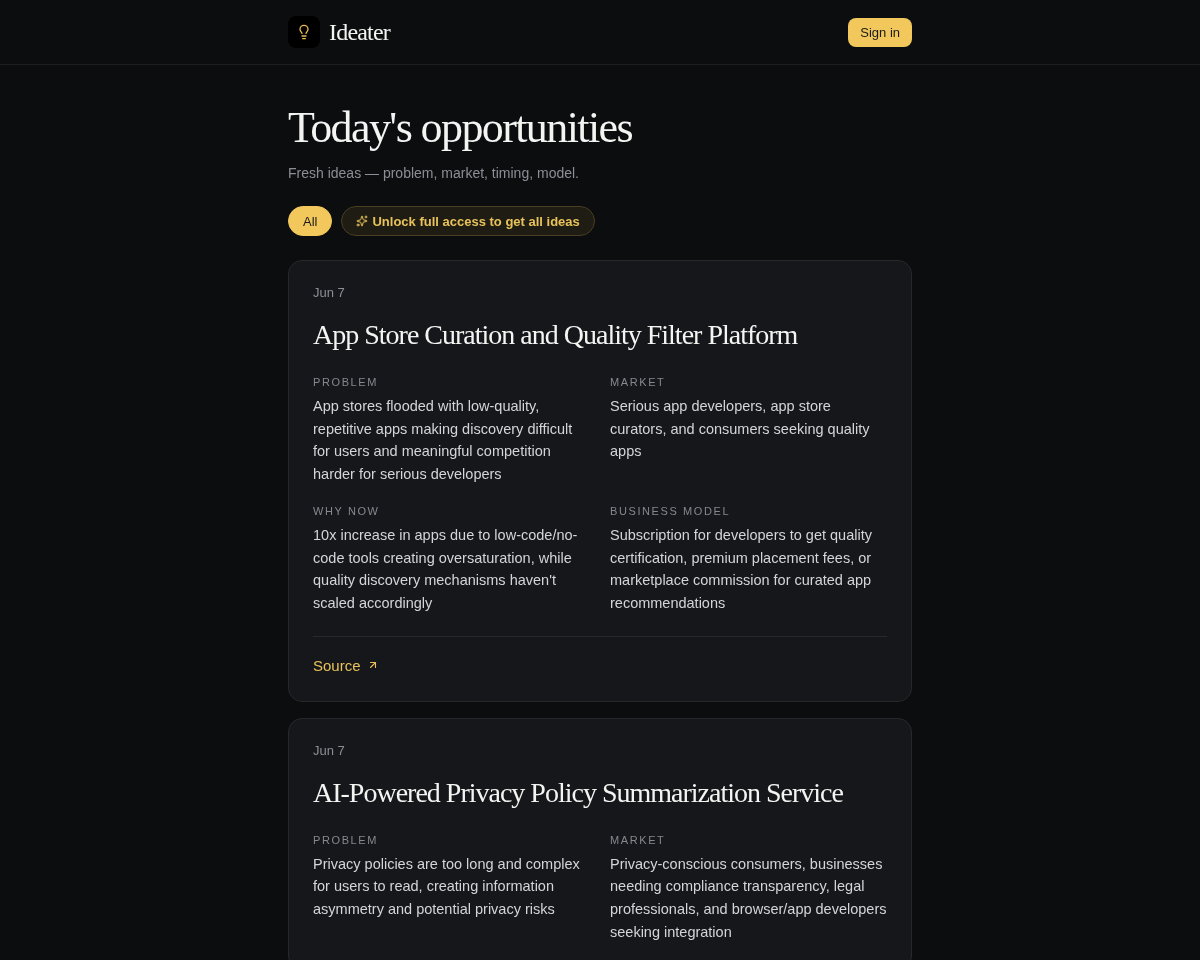 Image resolution: width=1200 pixels, height=960 pixels. Describe the element at coordinates (310, 221) in the screenshot. I see `filter-chip: All` at that location.